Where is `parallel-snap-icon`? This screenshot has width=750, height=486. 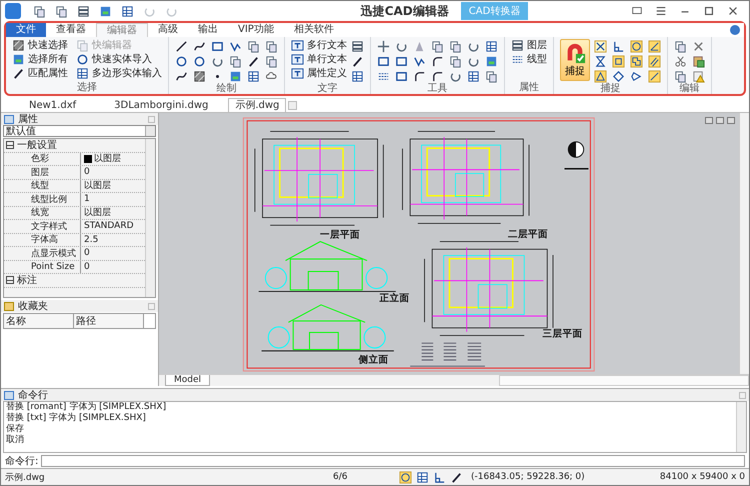
parallel-snap-icon is located at coordinates (654, 61).